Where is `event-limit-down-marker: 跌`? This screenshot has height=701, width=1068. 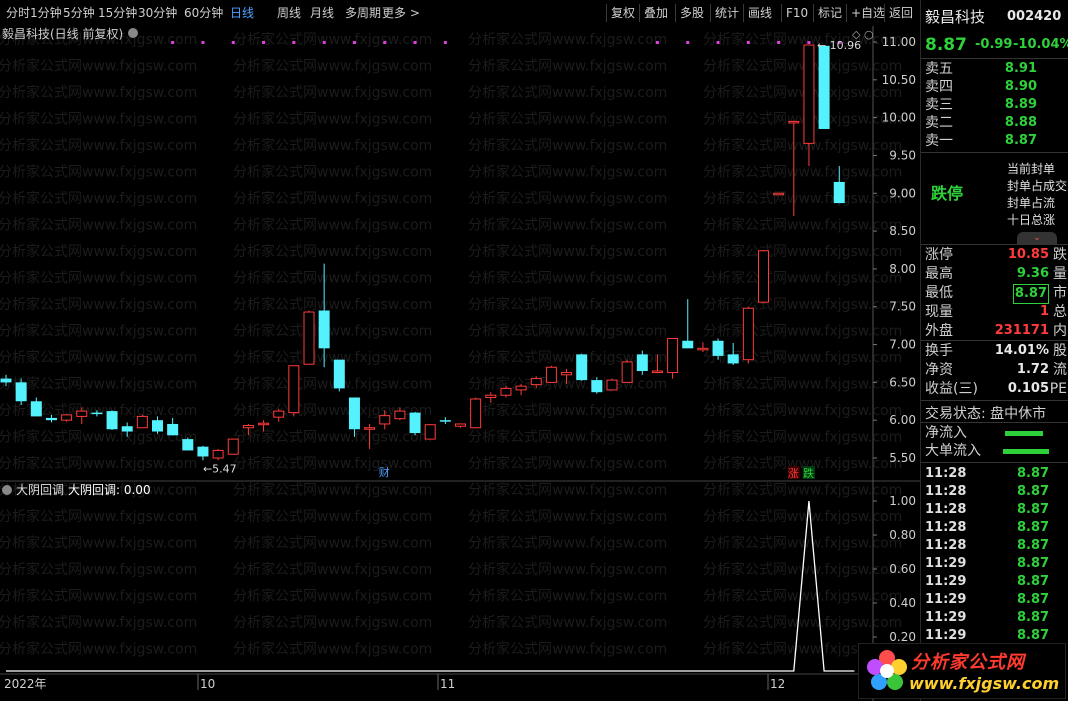
event-limit-down-marker: 跌 is located at coordinates (808, 473).